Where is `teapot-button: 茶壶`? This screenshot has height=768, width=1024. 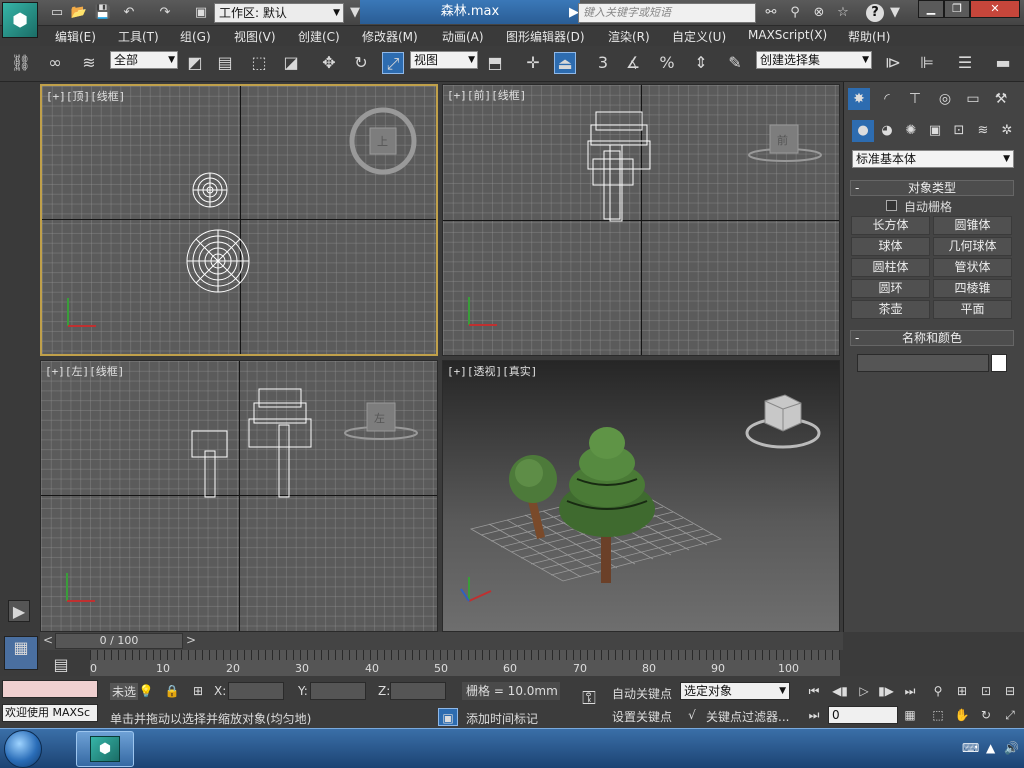 teapot-button: 茶壶 is located at coordinates (890, 309).